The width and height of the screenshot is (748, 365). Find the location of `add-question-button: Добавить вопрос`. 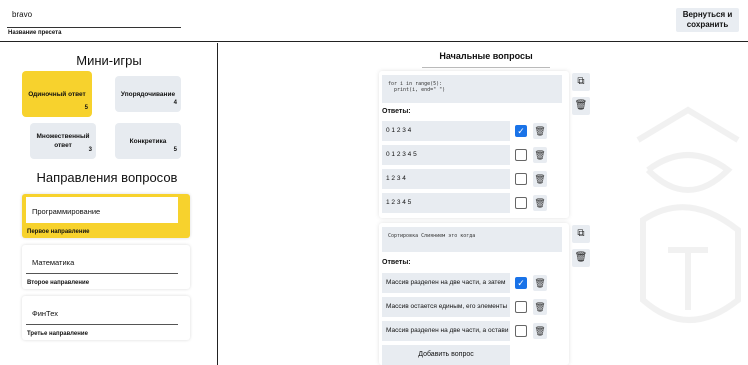

add-question-button: Добавить вопрос is located at coordinates (446, 355).